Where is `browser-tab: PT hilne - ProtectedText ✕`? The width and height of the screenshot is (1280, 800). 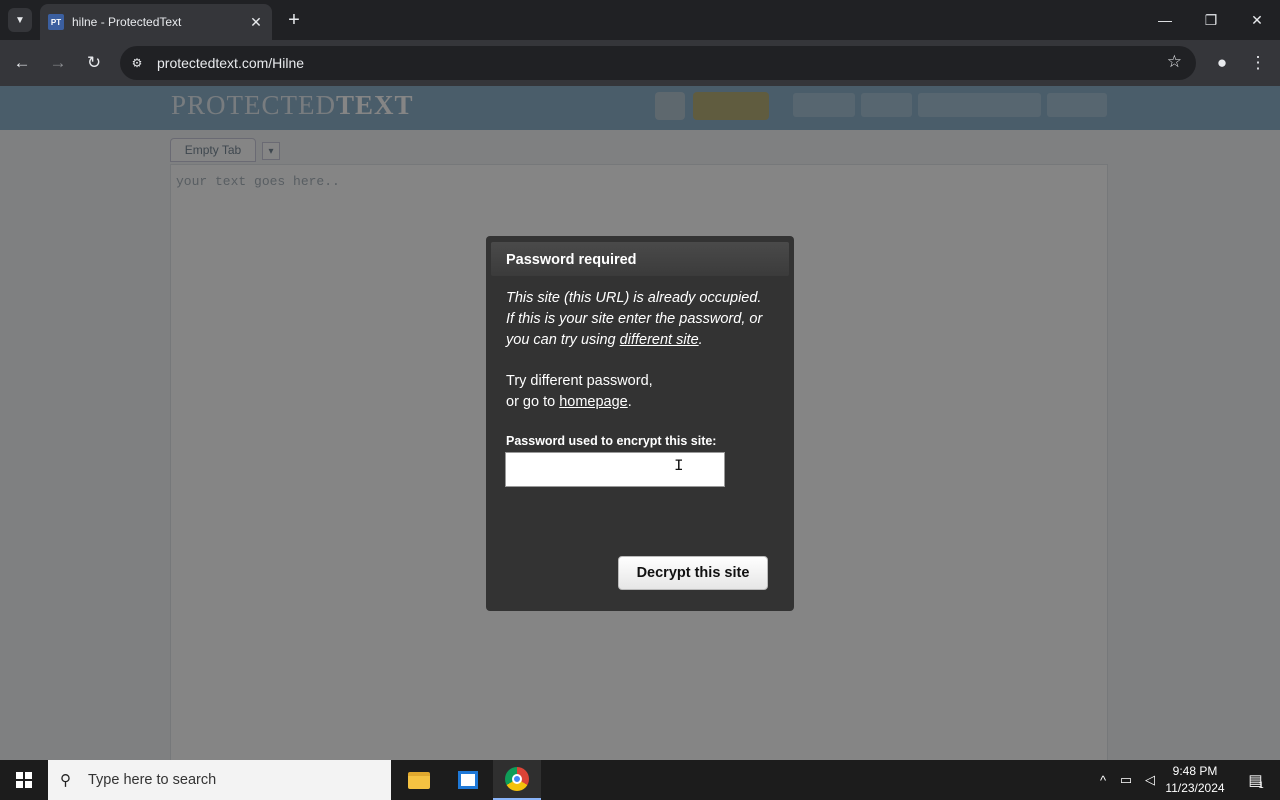
browser-tab: PT hilne - ProtectedText ✕ is located at coordinates (156, 22).